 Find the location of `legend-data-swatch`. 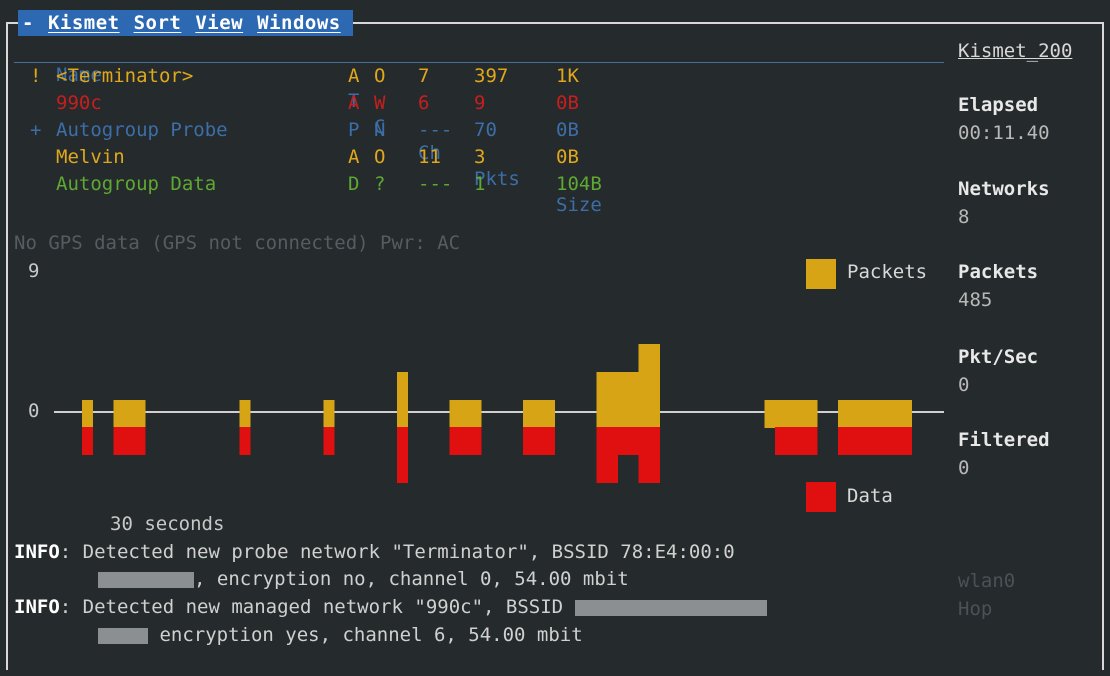

legend-data-swatch is located at coordinates (821, 497).